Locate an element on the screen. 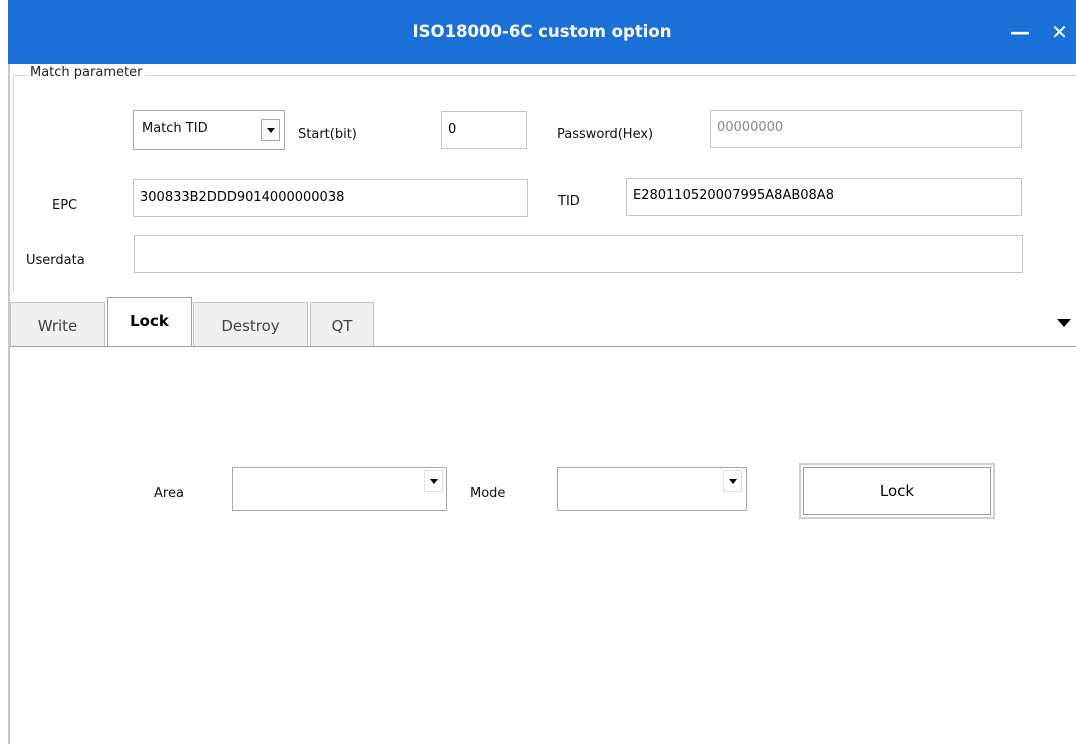  epc-input: 300833B2DDD9014000000038 is located at coordinates (330, 198).